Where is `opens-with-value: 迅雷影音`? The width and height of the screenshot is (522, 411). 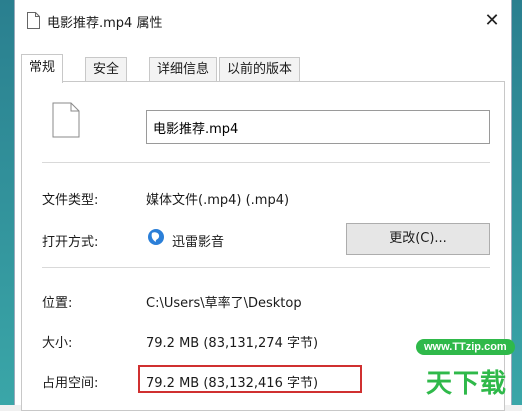
opens-with-value: 迅雷影音 is located at coordinates (198, 242).